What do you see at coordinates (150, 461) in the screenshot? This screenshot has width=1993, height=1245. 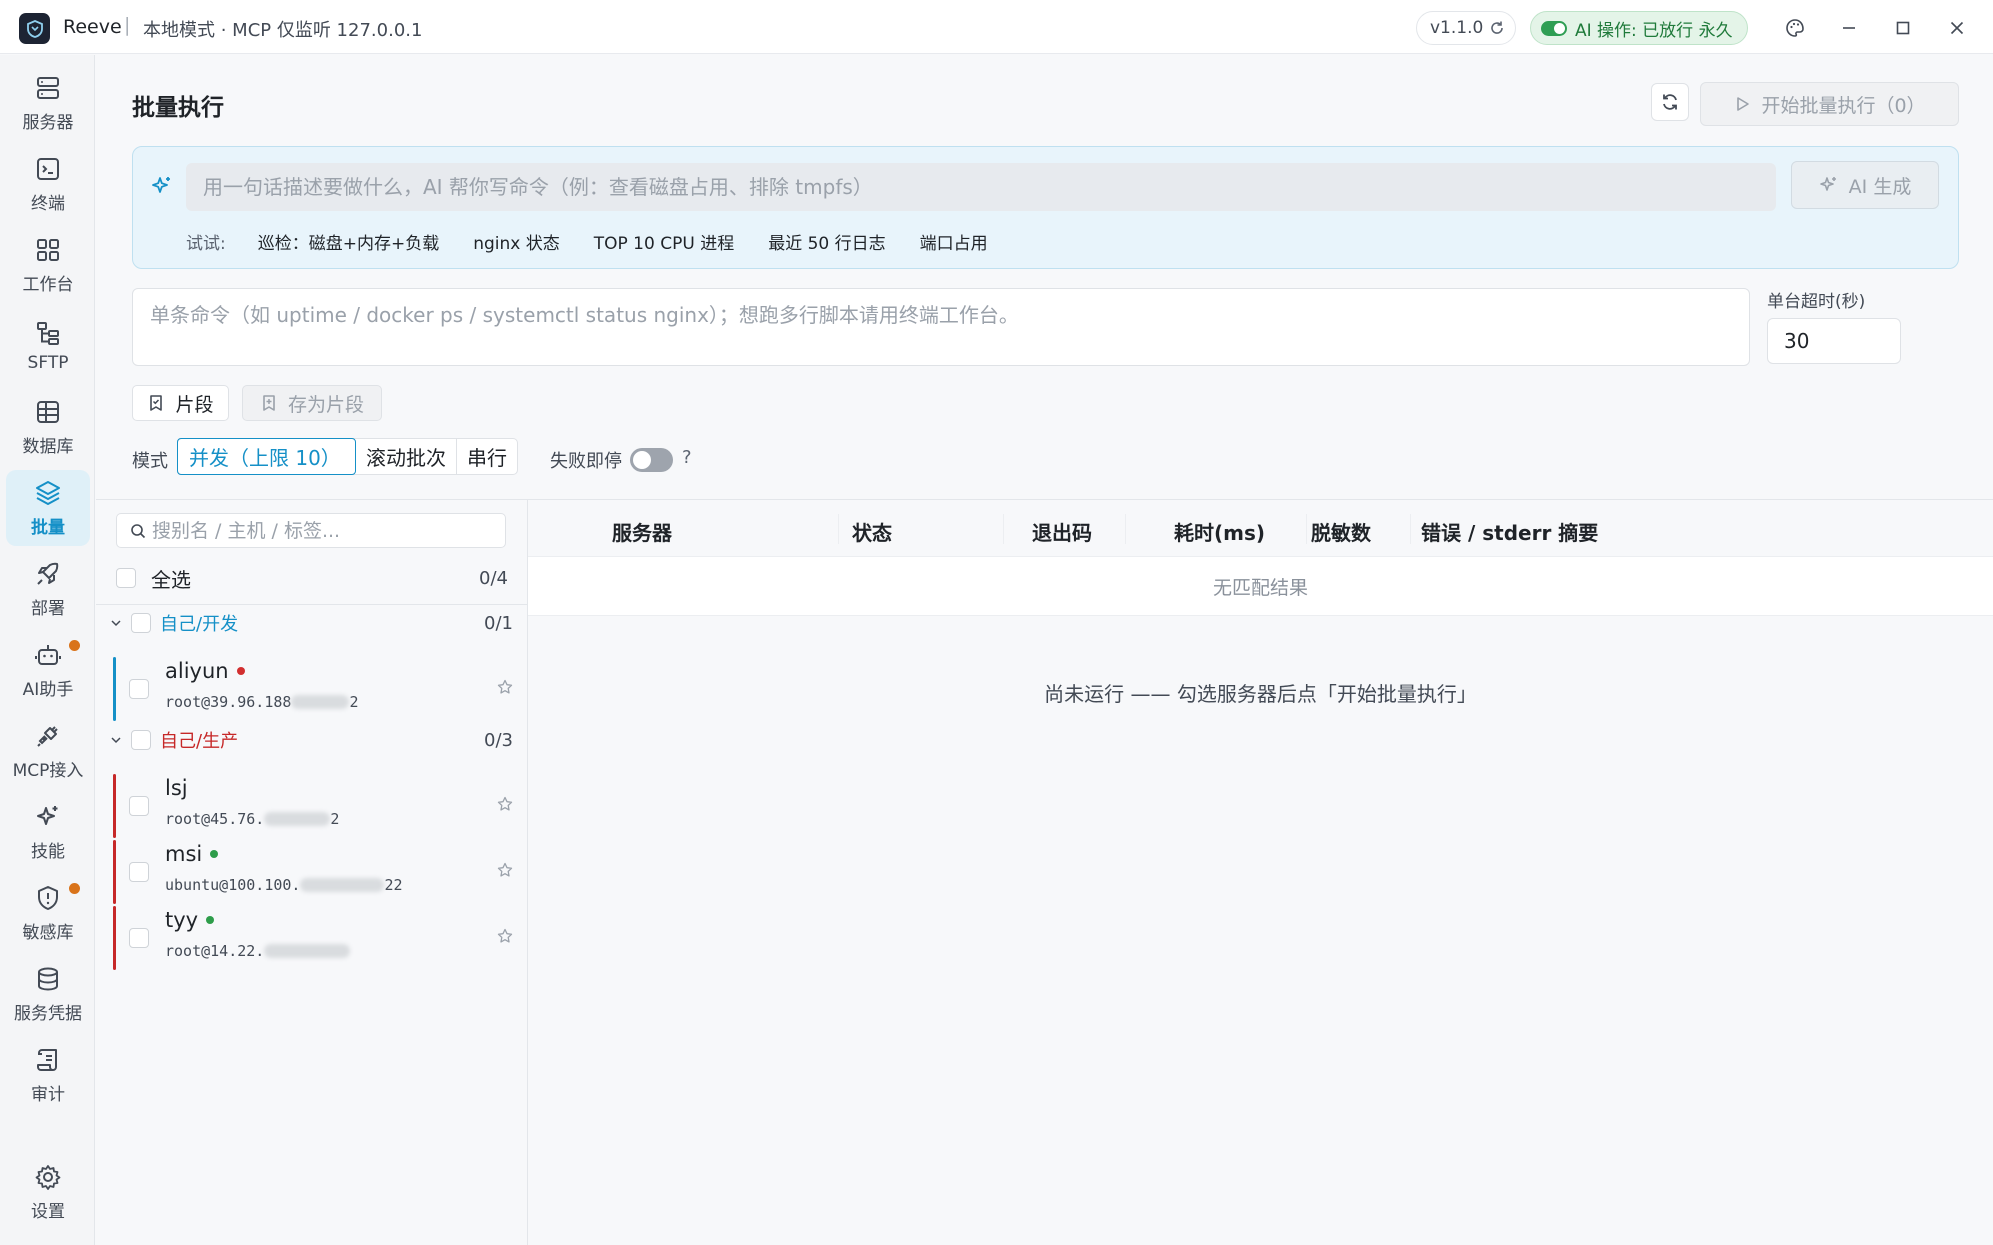 I see `mode-label: 模式` at bounding box center [150, 461].